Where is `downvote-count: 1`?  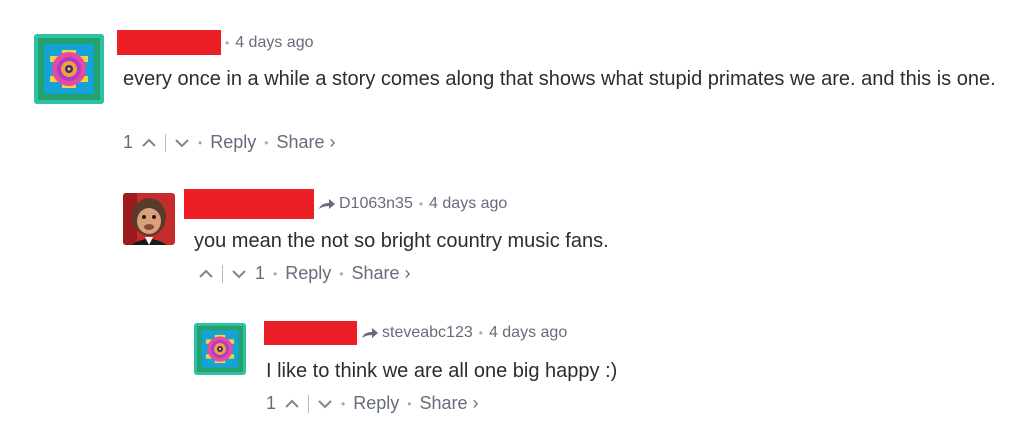
downvote-count: 1 is located at coordinates (260, 273).